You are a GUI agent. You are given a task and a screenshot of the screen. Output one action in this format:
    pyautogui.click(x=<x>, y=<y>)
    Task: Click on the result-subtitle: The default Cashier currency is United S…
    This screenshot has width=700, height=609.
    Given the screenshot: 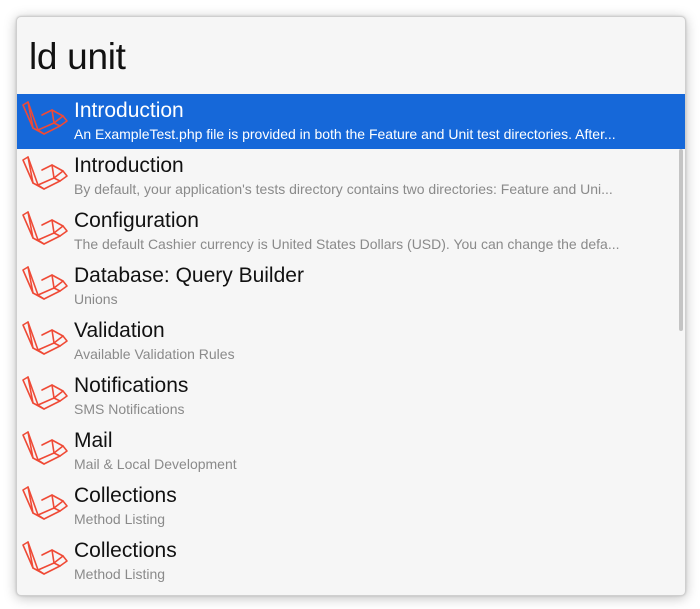 What is the action you would take?
    pyautogui.click(x=347, y=244)
    